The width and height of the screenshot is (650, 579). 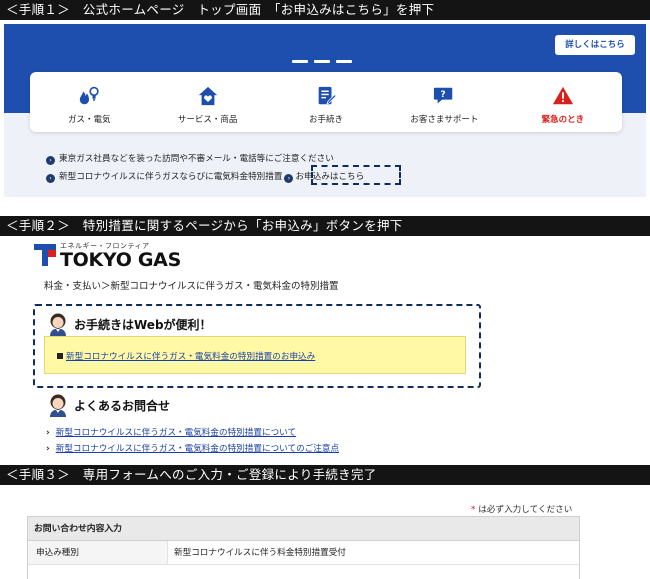 I want to click on faq-heading: よくあるお問合せ, so click(x=122, y=406).